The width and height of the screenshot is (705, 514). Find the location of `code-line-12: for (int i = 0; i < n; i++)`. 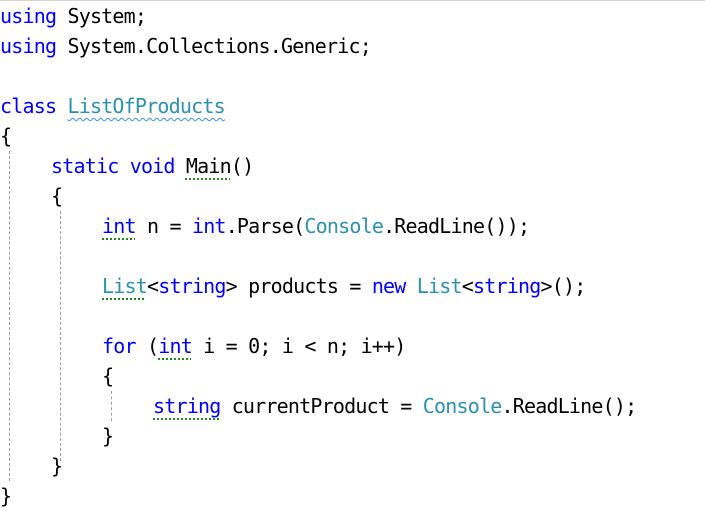

code-line-12: for (int i = 0; i < n; i++) is located at coordinates (254, 346).